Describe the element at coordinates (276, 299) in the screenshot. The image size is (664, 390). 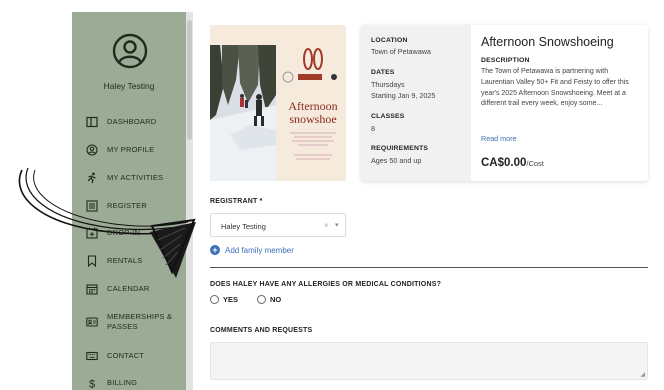
I see `no-label: NO` at that location.